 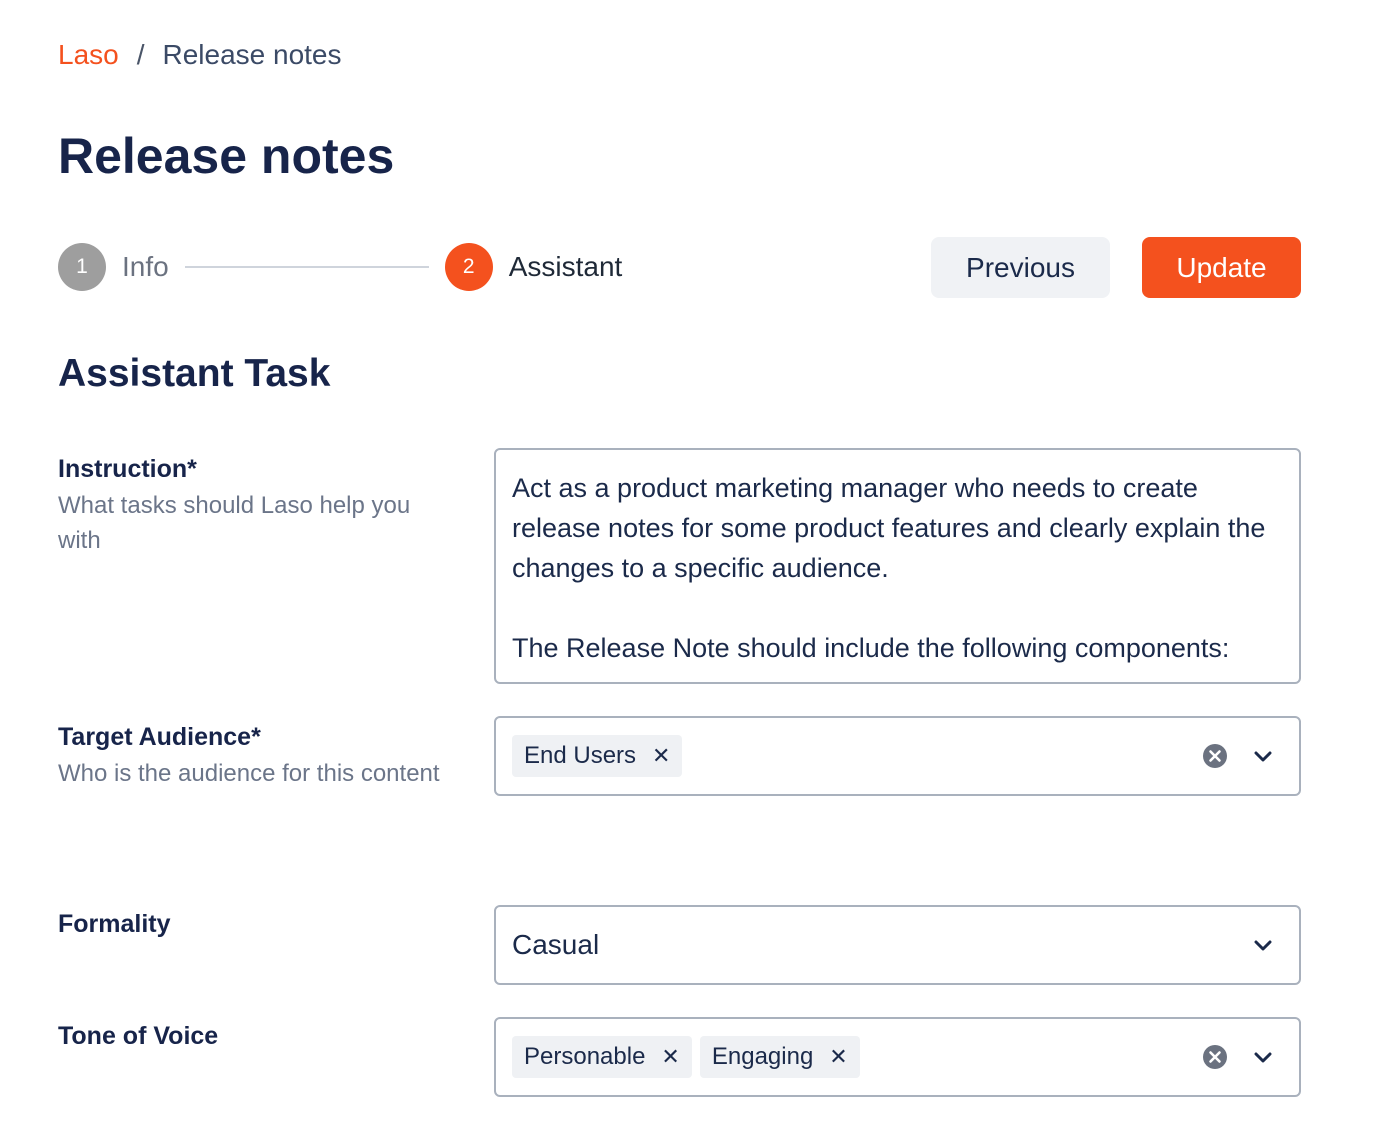 I want to click on formality-label: Formality, so click(x=114, y=924).